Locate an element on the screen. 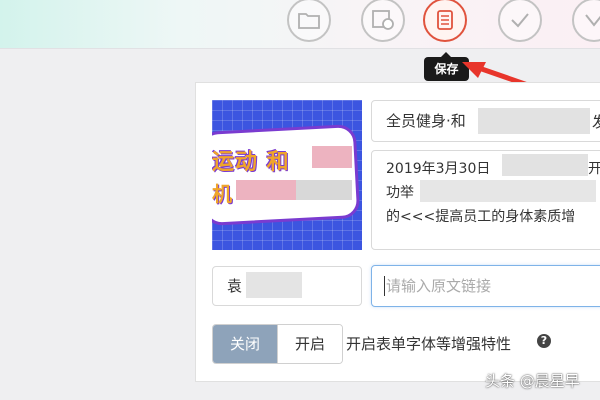 This screenshot has height=400, width=600. title-blur is located at coordinates (534, 121).